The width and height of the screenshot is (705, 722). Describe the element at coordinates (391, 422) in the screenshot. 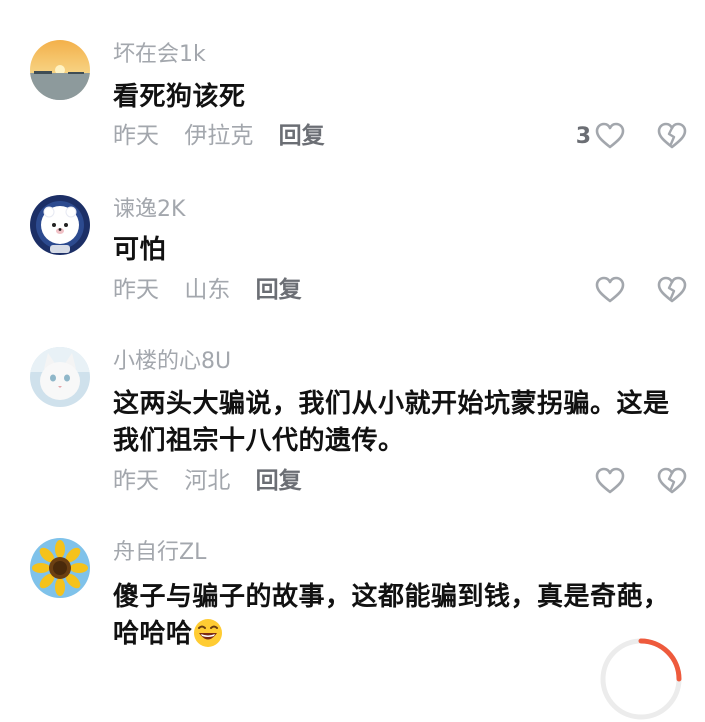

I see `comment-text: 这两头大骗说，我们从小就开始坑蒙拐骗。这是我们祖宗十八代的遗传。` at that location.